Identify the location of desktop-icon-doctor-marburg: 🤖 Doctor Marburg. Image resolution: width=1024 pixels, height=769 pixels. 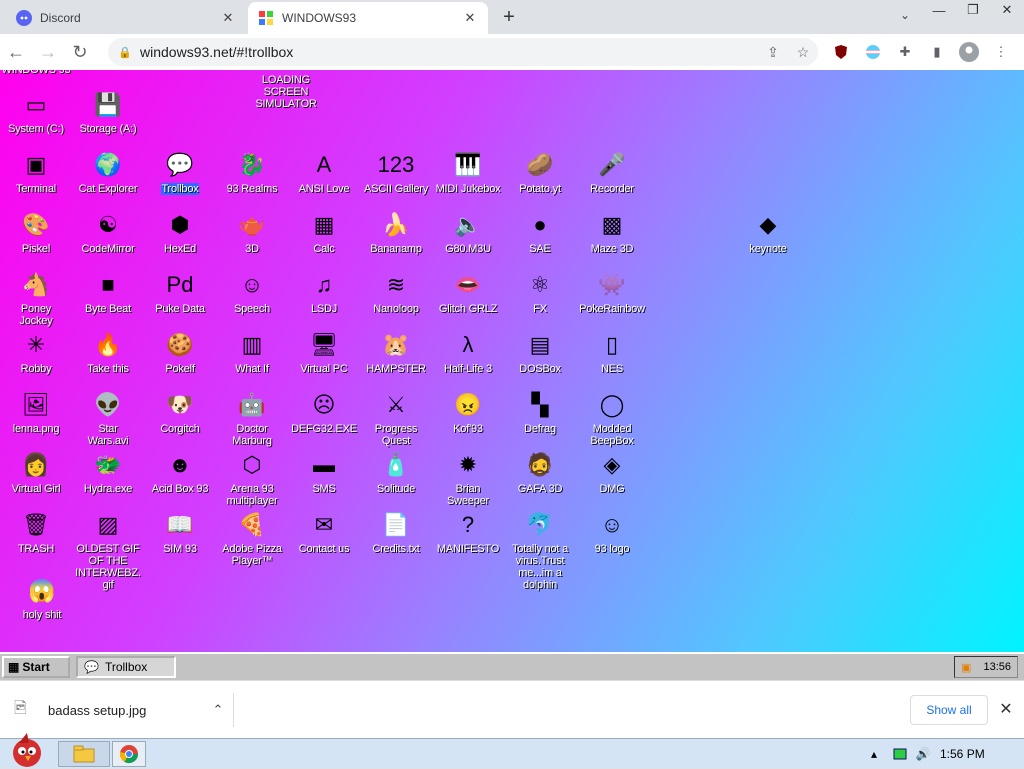
(252, 418).